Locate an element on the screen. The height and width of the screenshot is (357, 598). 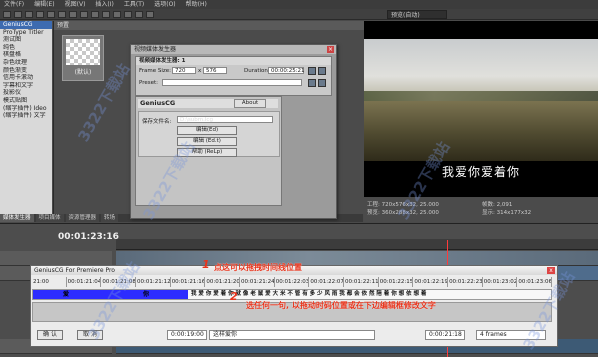
new-icon is located at coordinates (7, 14).